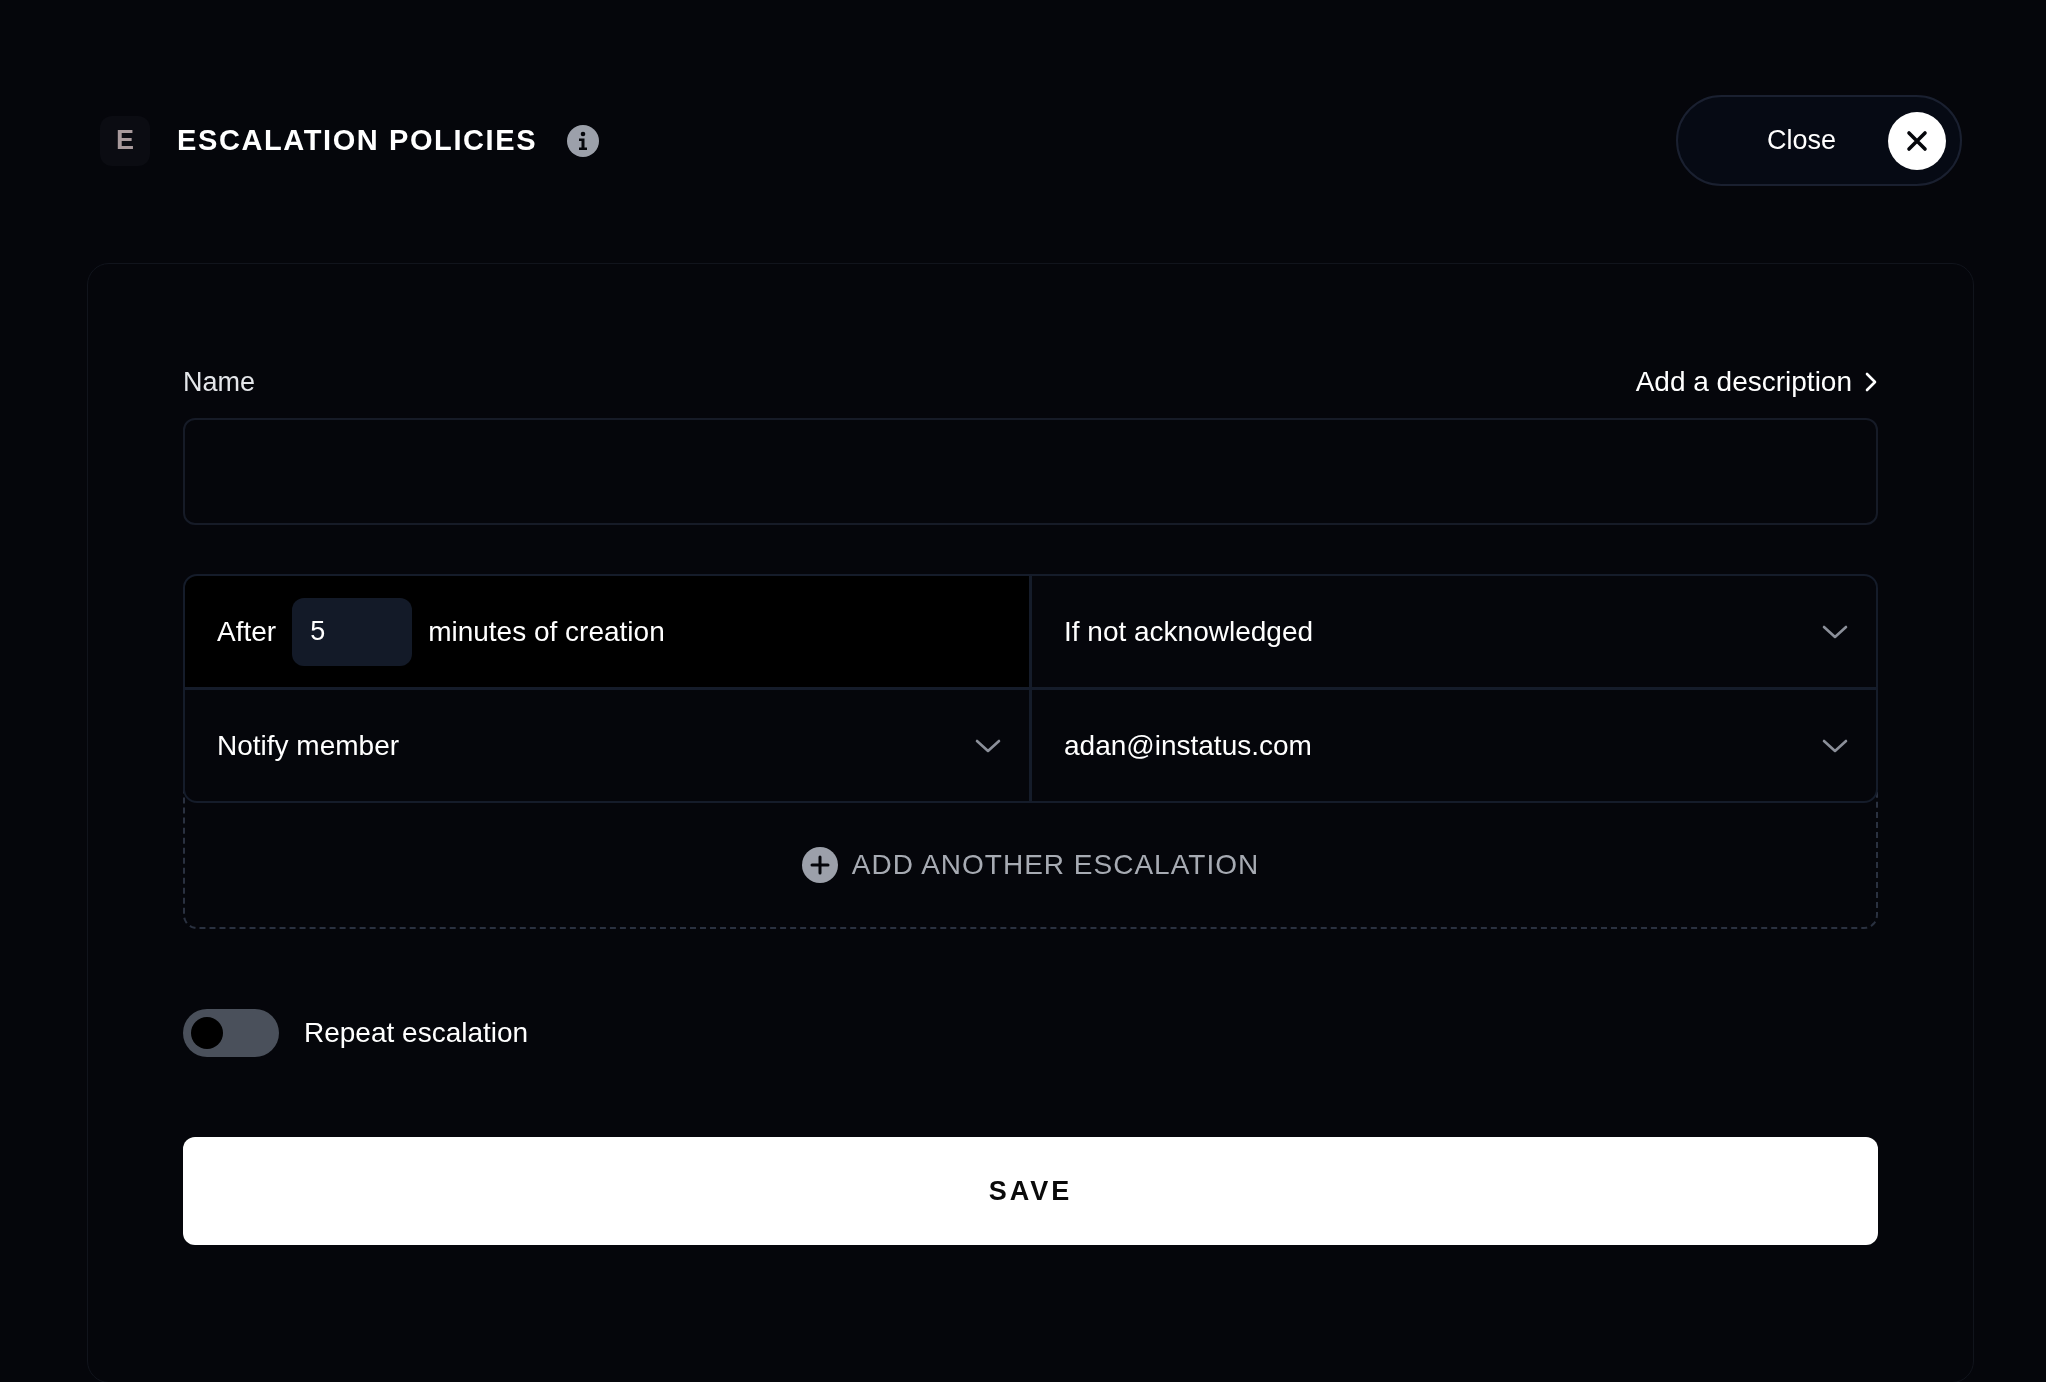 This screenshot has width=2046, height=1382. Describe the element at coordinates (1871, 382) in the screenshot. I see `chevron-right-icon` at that location.